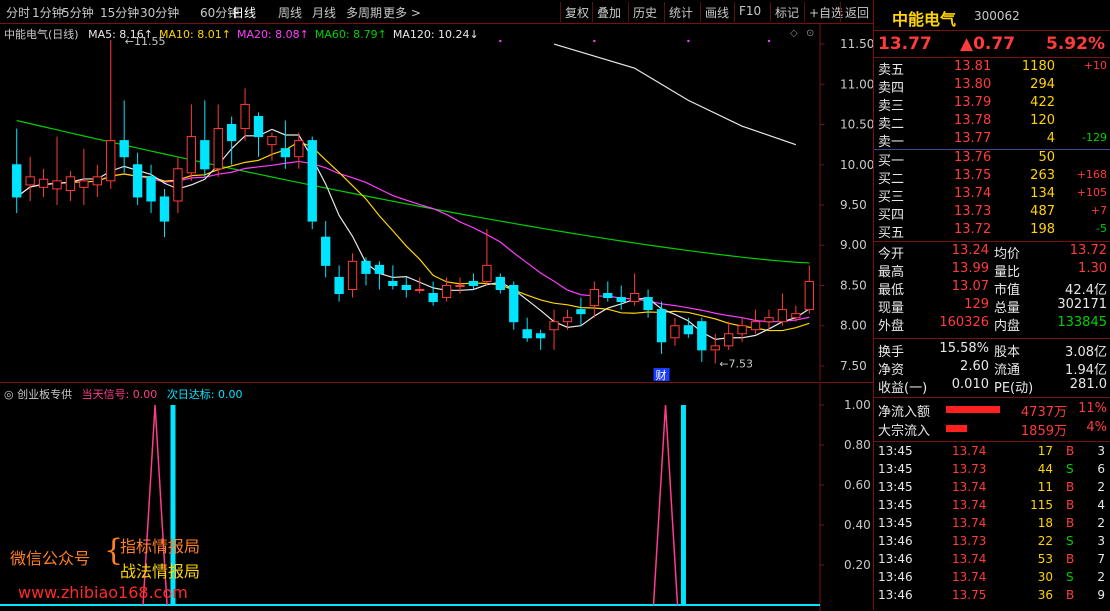 Image resolution: width=1110 pixels, height=611 pixels. What do you see at coordinates (992, 86) in the screenshot?
I see `sell-row: 卖四 13.80 294` at bounding box center [992, 86].